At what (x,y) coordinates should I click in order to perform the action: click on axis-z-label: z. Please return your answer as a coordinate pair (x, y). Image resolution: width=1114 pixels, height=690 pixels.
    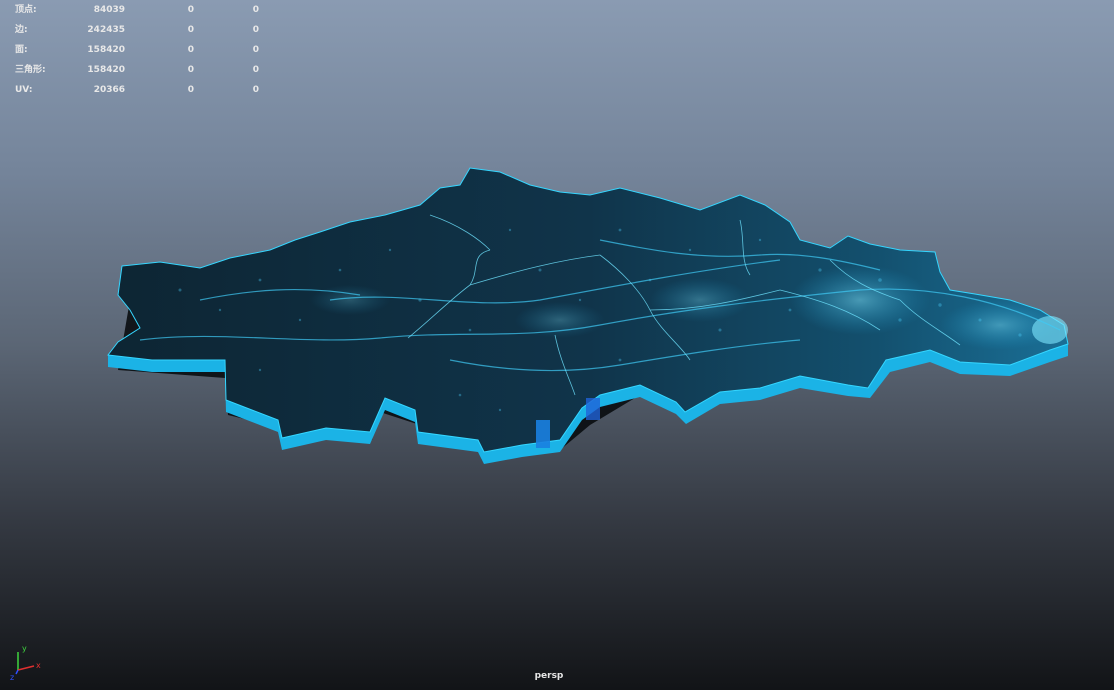
    Looking at the image, I should click on (12, 676).